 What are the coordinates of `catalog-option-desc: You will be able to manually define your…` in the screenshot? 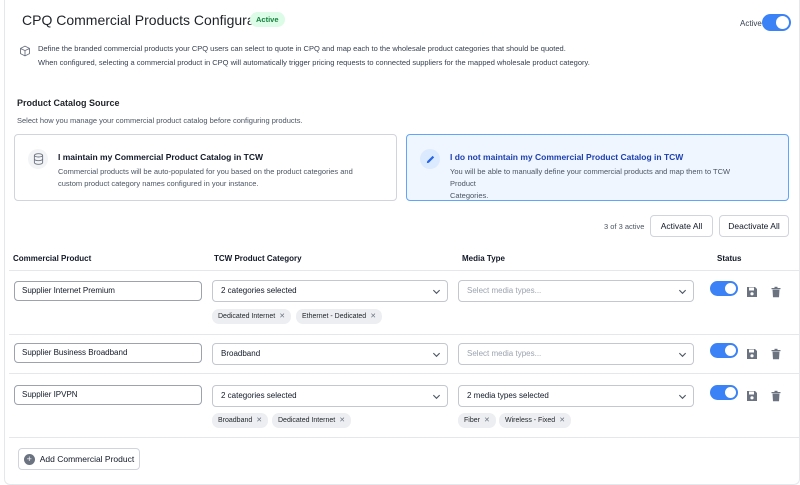 It's located at (590, 183).